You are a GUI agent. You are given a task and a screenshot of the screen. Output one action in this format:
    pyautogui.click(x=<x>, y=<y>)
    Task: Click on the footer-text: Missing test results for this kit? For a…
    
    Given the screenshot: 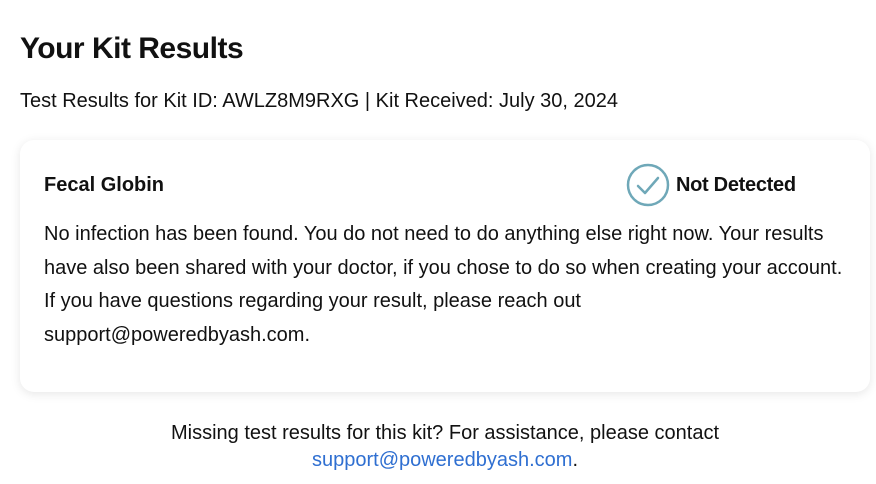 What is the action you would take?
    pyautogui.click(x=445, y=433)
    